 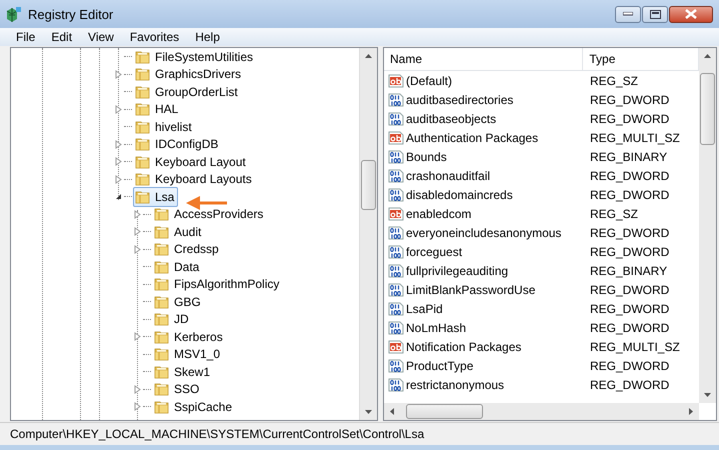 I want to click on value-name: auditbaseobjects, so click(x=451, y=119).